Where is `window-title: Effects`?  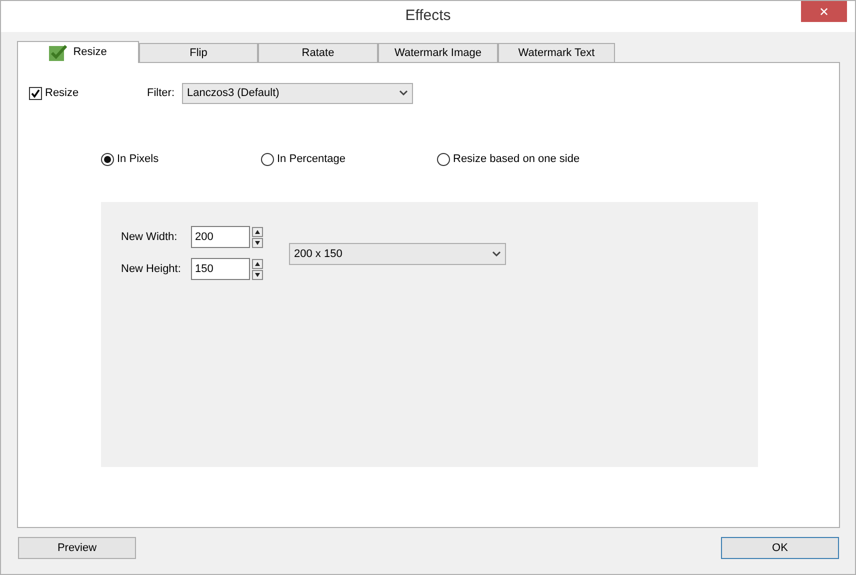 window-title: Effects is located at coordinates (428, 16).